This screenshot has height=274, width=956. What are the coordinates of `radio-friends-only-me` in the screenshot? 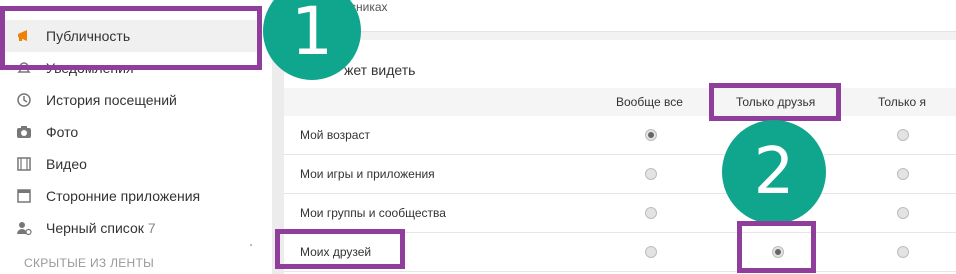 It's located at (903, 252).